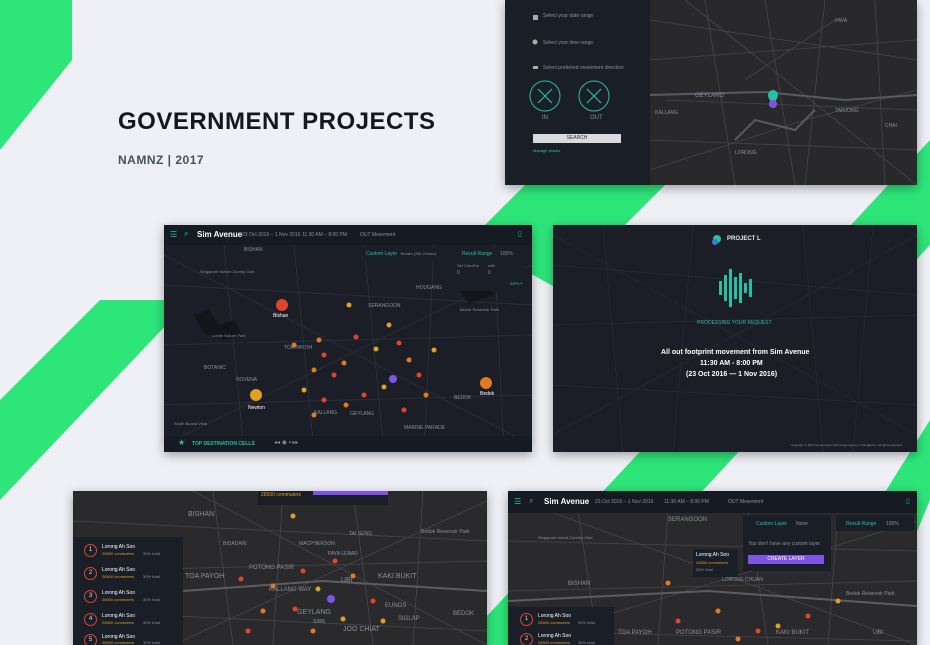 This screenshot has height=645, width=930. What do you see at coordinates (319, 622) in the screenshot?
I see `map-label-sims: SIMS` at bounding box center [319, 622].